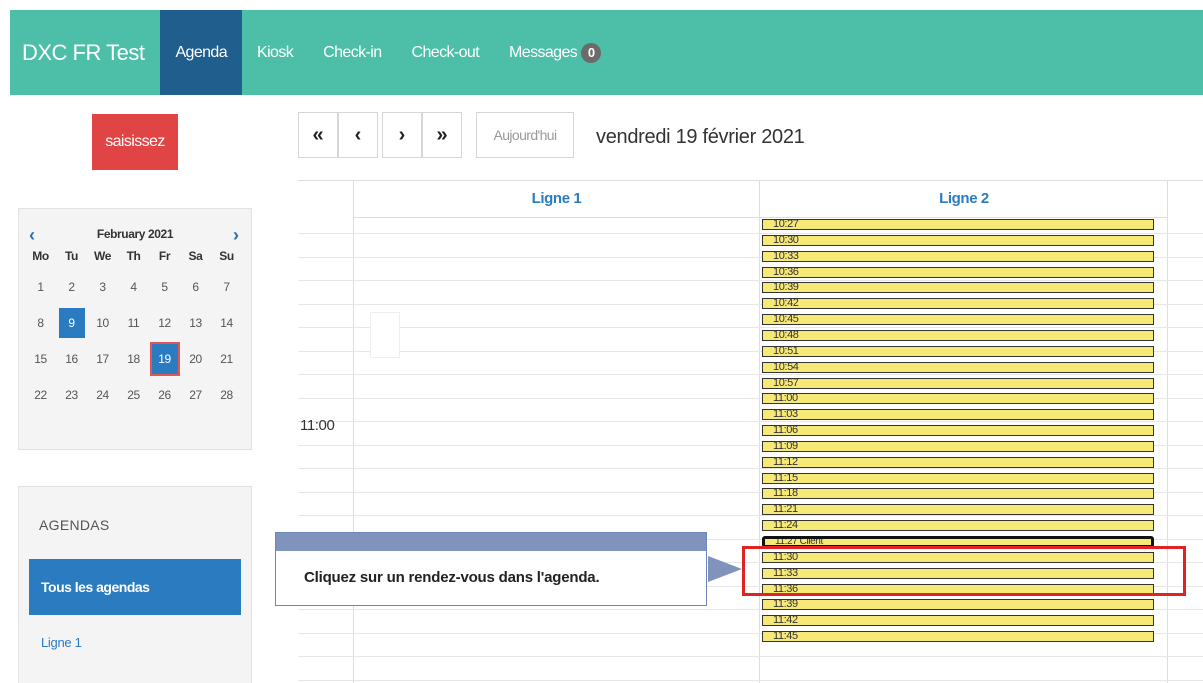  Describe the element at coordinates (102, 359) in the screenshot. I see `calendar-day: 17` at that location.